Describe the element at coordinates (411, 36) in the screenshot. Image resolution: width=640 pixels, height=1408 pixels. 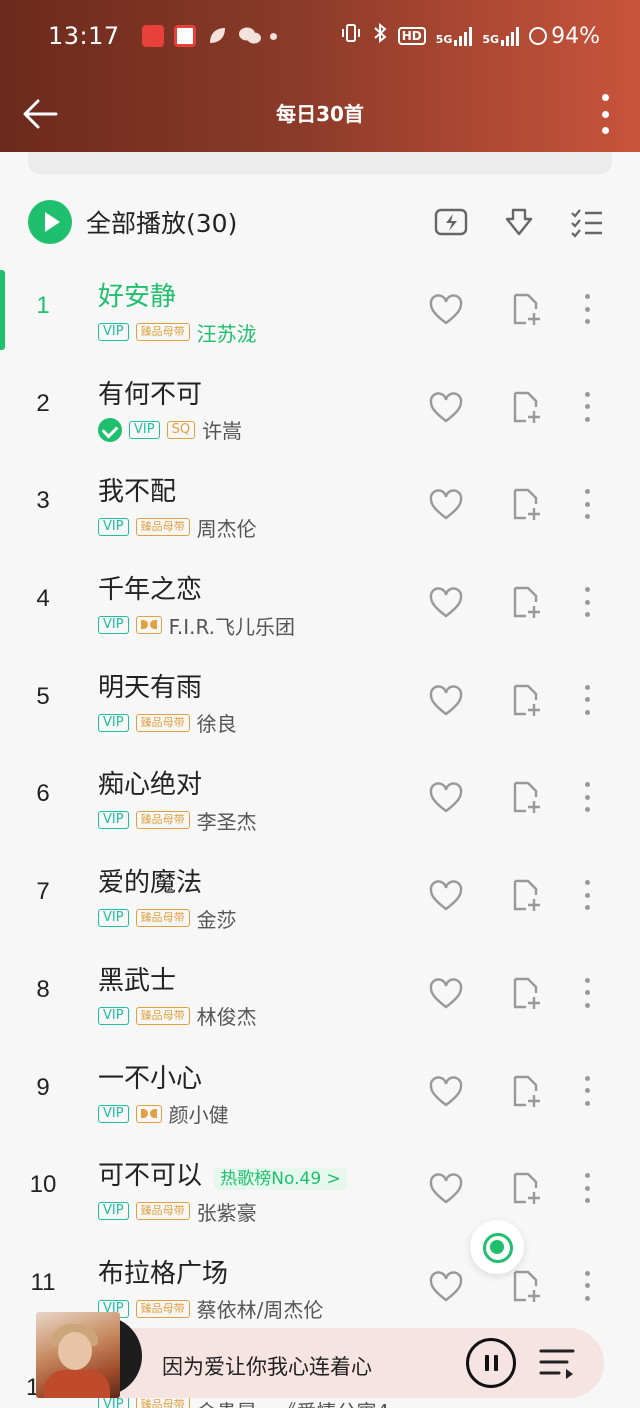
I see `hd-badge: HD` at that location.